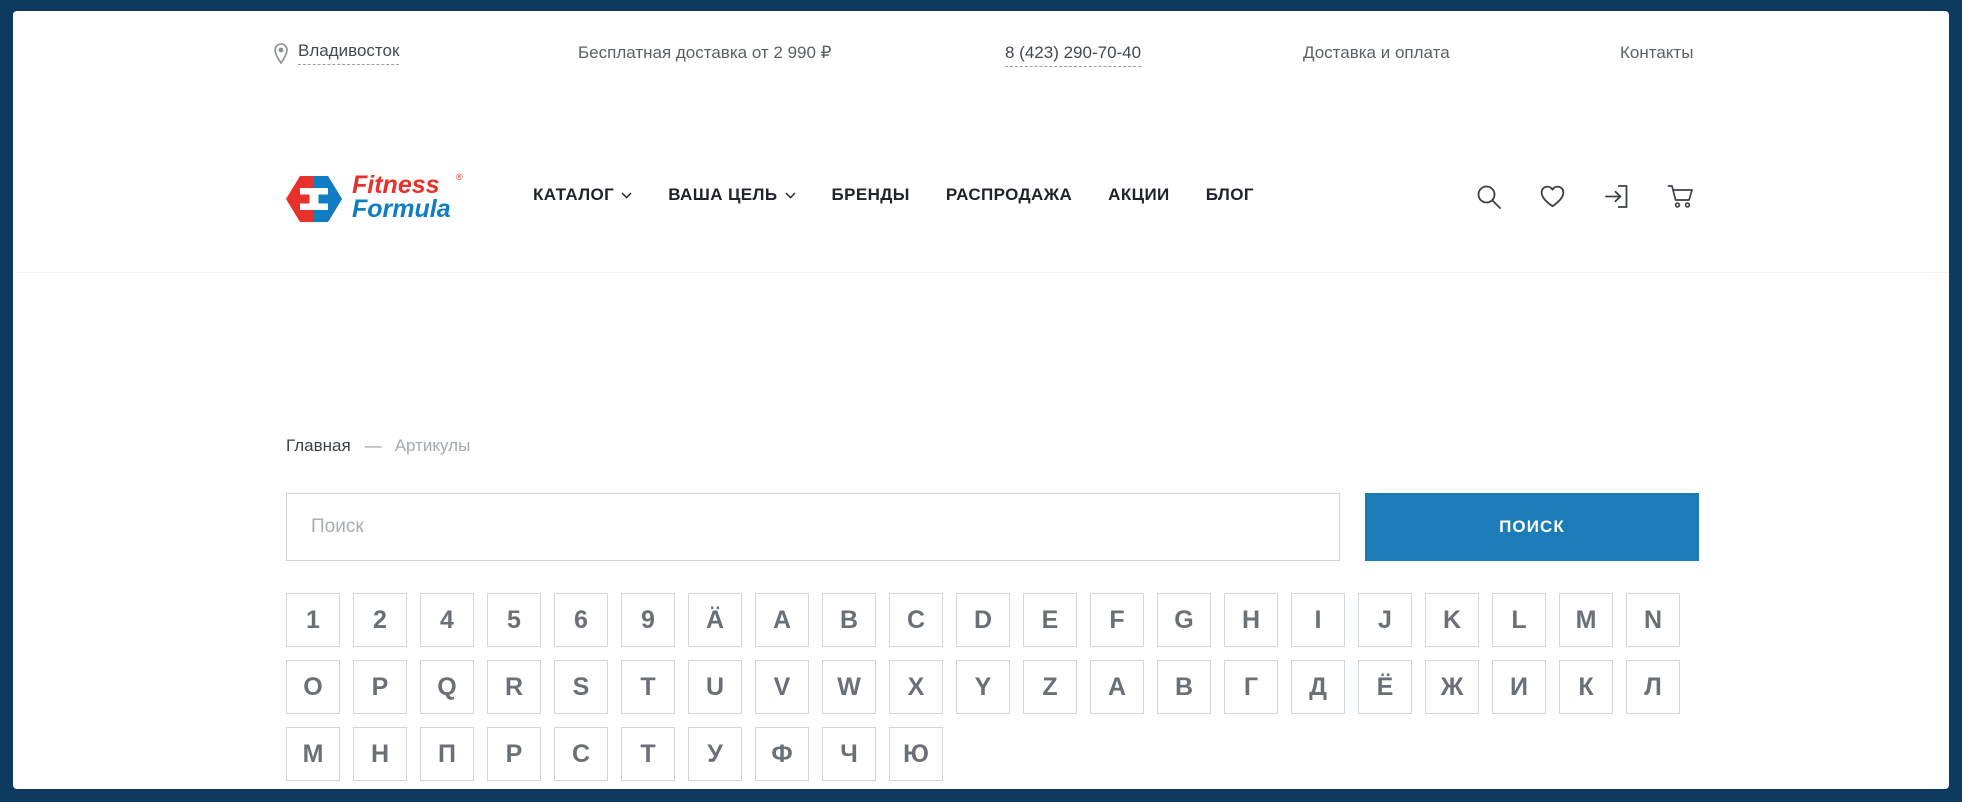 The image size is (1962, 802). Describe the element at coordinates (349, 53) in the screenshot. I see `geo-city-label: Владивосток` at that location.